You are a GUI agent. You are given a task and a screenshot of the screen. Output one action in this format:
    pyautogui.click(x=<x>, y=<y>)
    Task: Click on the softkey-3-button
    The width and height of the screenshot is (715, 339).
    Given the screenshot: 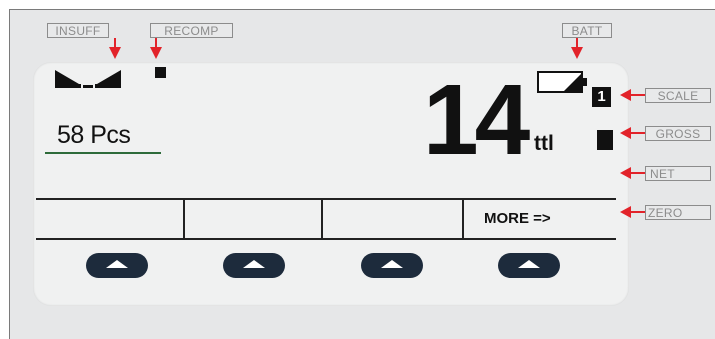 What is the action you would take?
    pyautogui.click(x=392, y=265)
    